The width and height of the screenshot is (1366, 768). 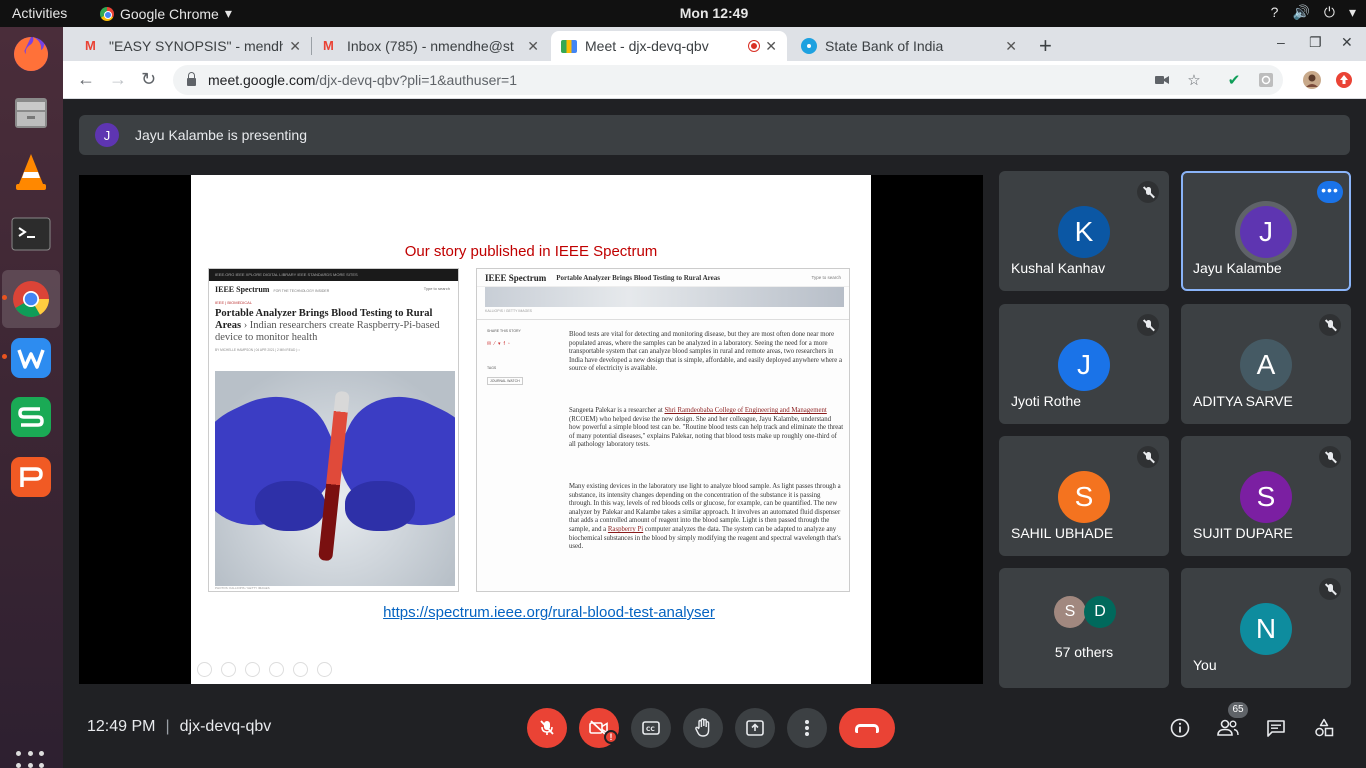 What do you see at coordinates (1330, 192) in the screenshot?
I see `more-options-button: •••` at bounding box center [1330, 192].